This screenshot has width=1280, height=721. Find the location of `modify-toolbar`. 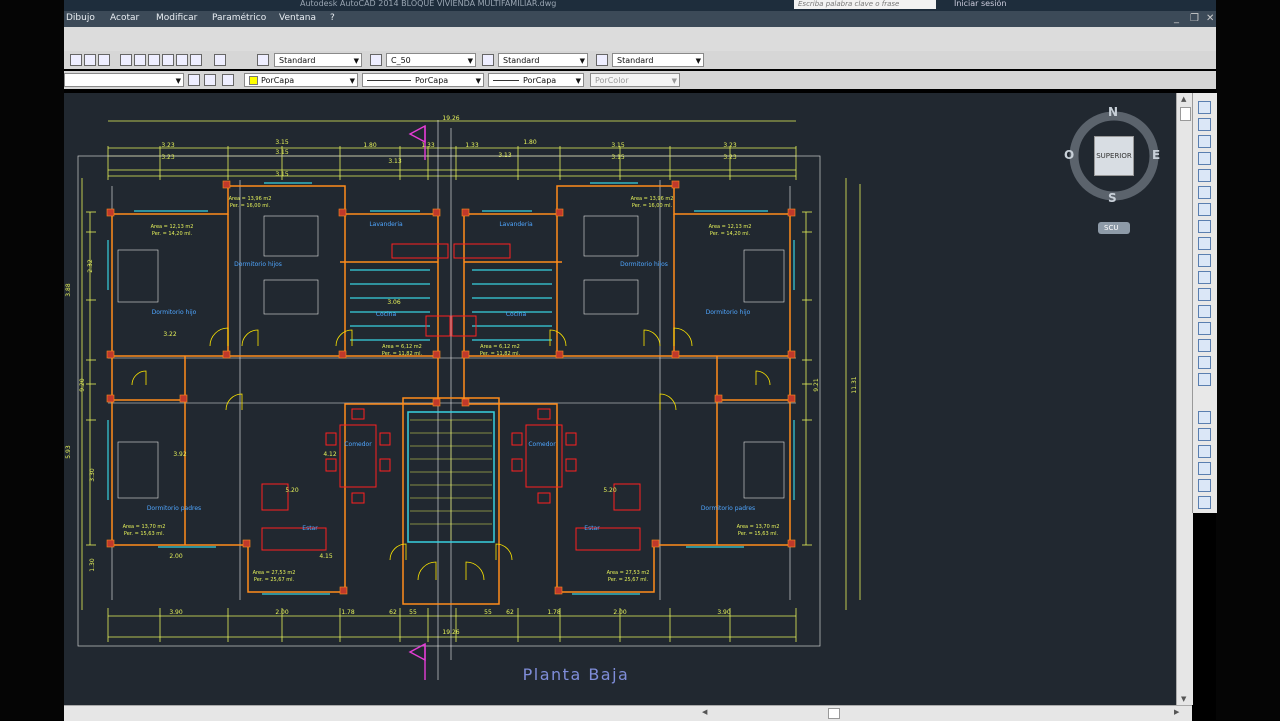

modify-toolbar is located at coordinates (1204, 303).